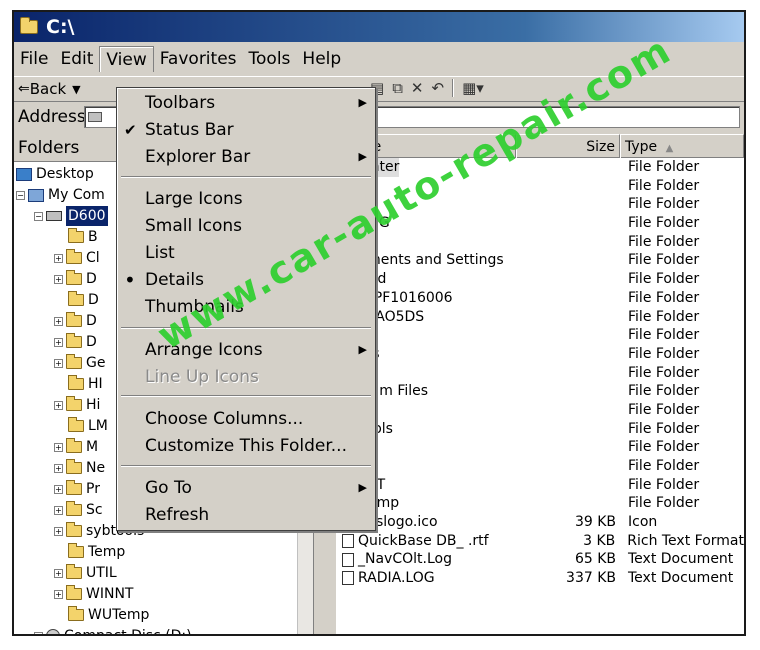 This screenshot has width=760, height=650. Describe the element at coordinates (246, 488) in the screenshot. I see `menu-item-go-to: Go To ▶` at that location.